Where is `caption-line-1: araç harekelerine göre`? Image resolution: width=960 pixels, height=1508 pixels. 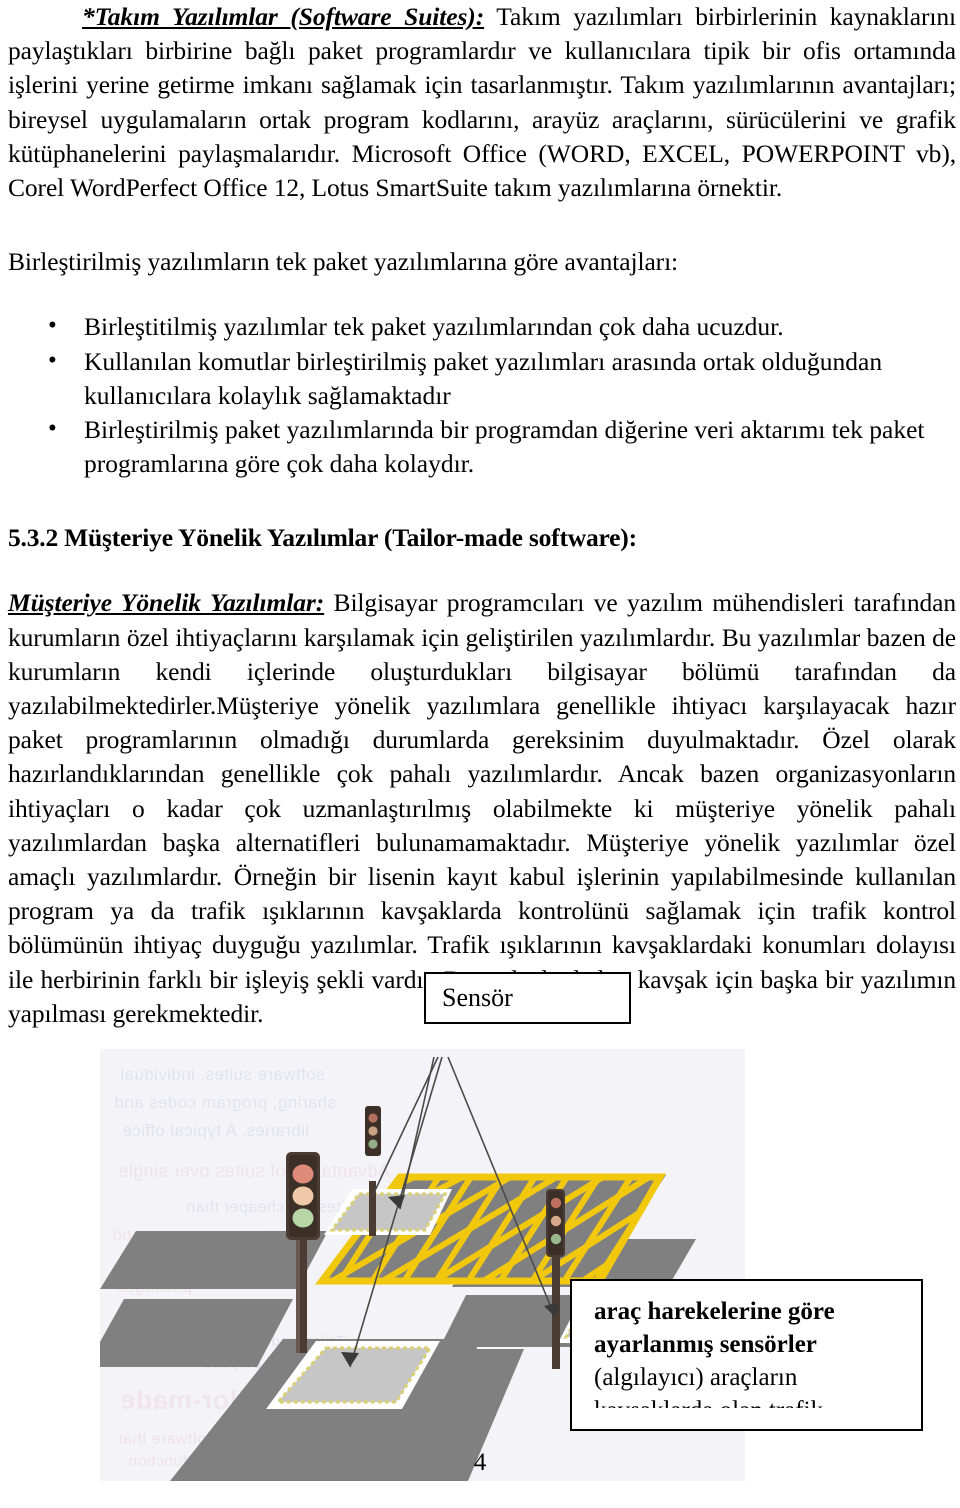
caption-line-1: araç harekelerine göre is located at coordinates (714, 1311).